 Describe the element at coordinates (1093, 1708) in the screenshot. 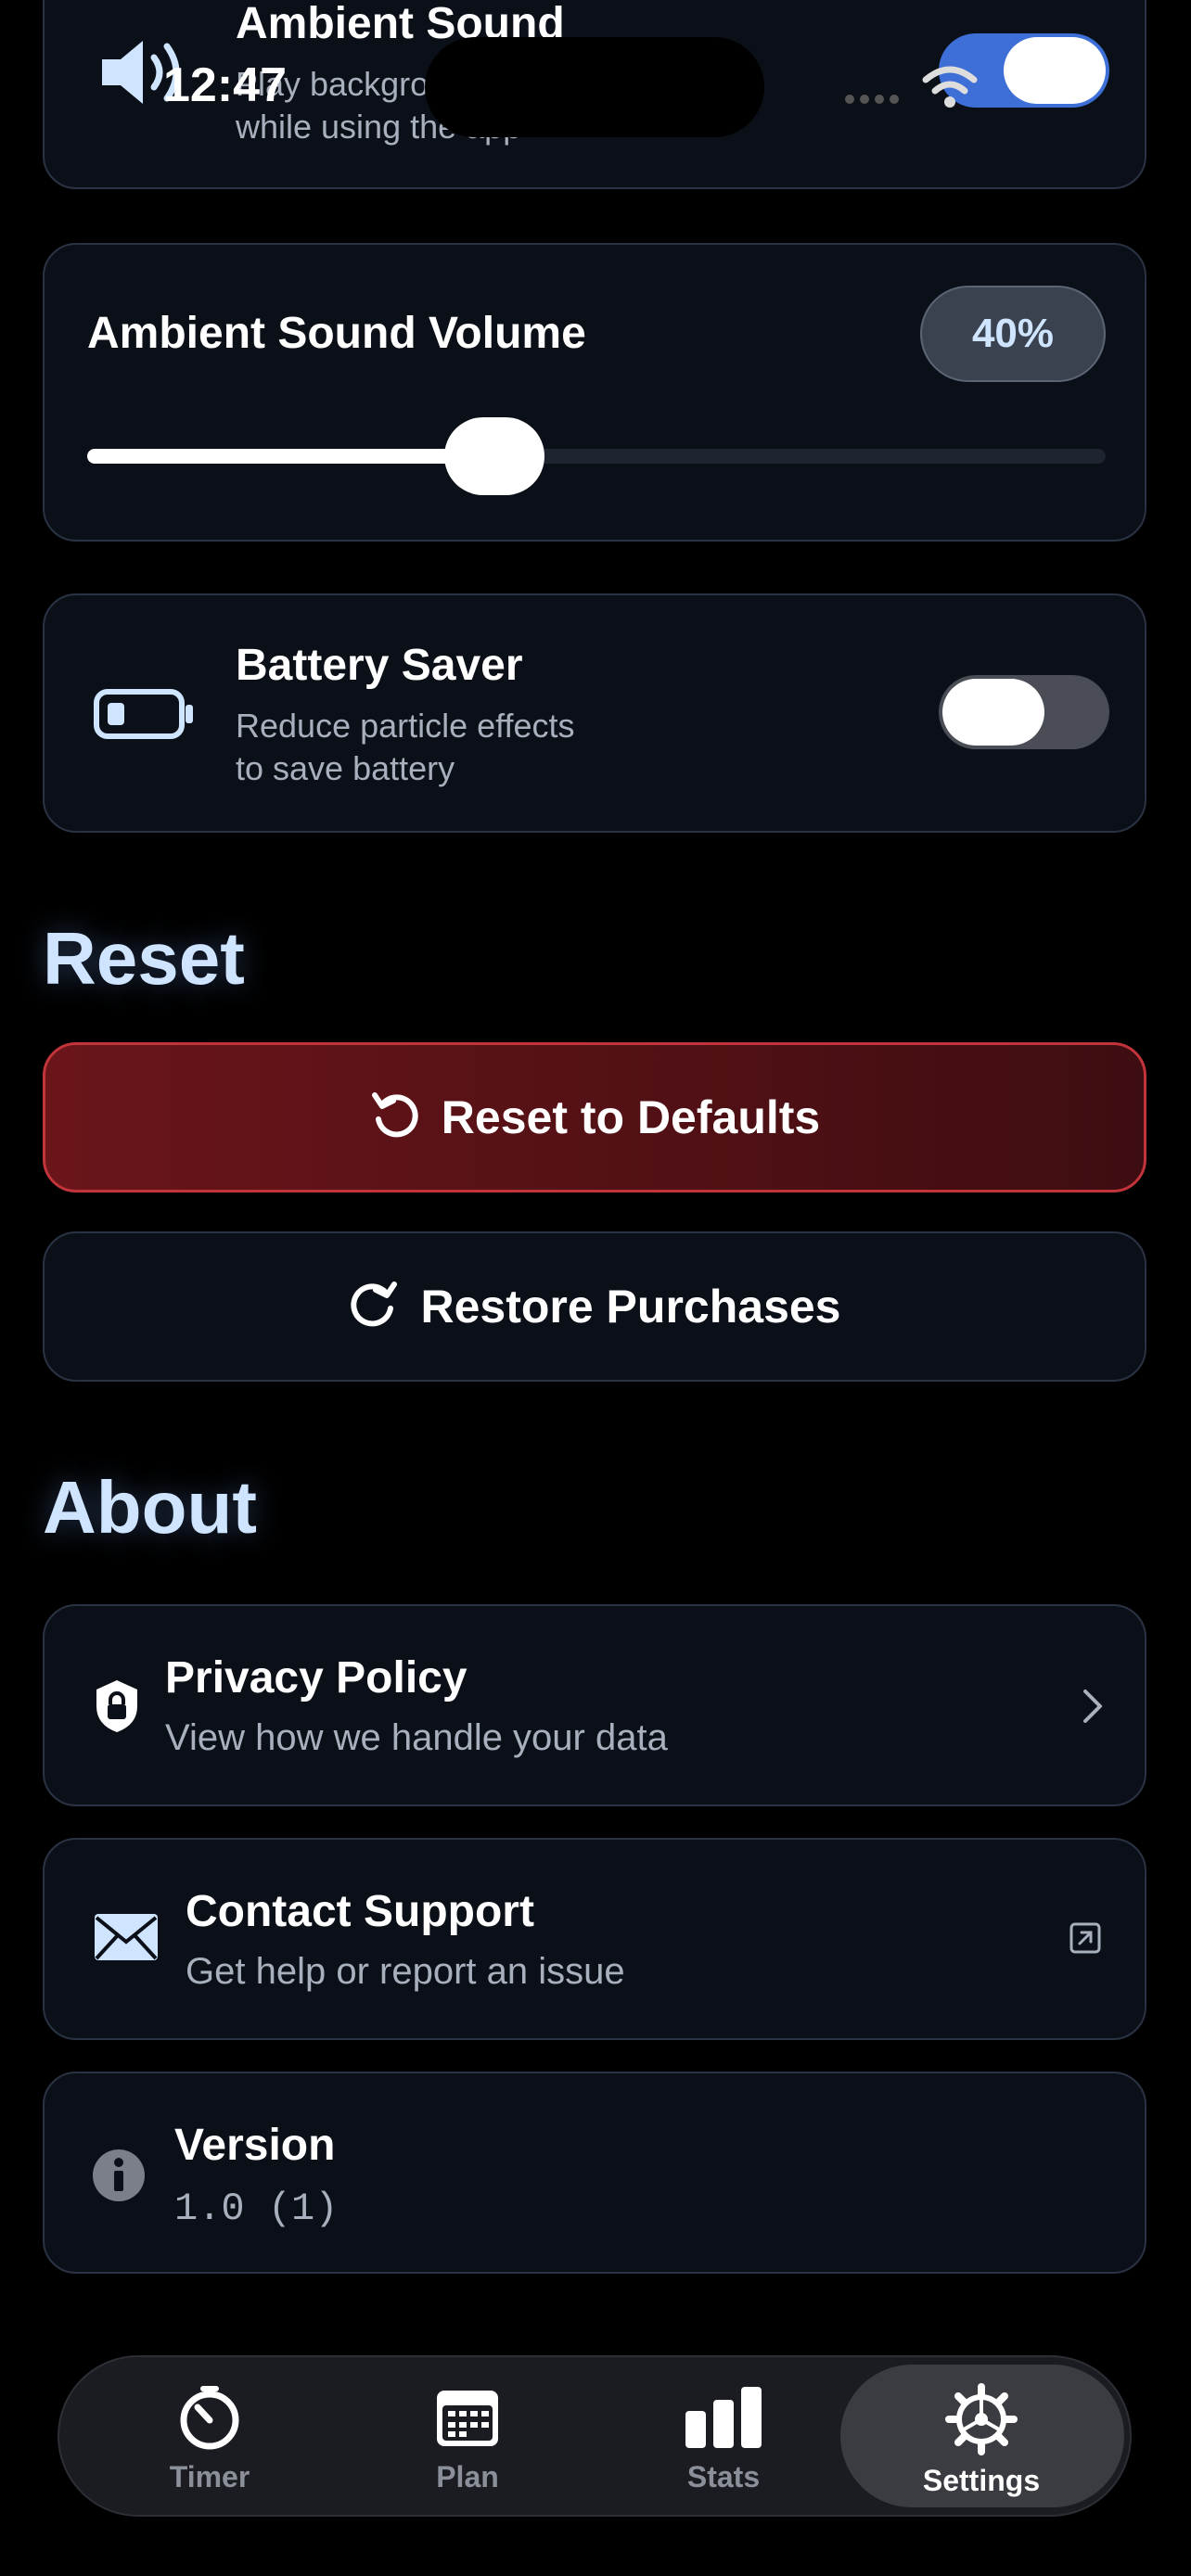

I see `chevron-right-icon` at that location.